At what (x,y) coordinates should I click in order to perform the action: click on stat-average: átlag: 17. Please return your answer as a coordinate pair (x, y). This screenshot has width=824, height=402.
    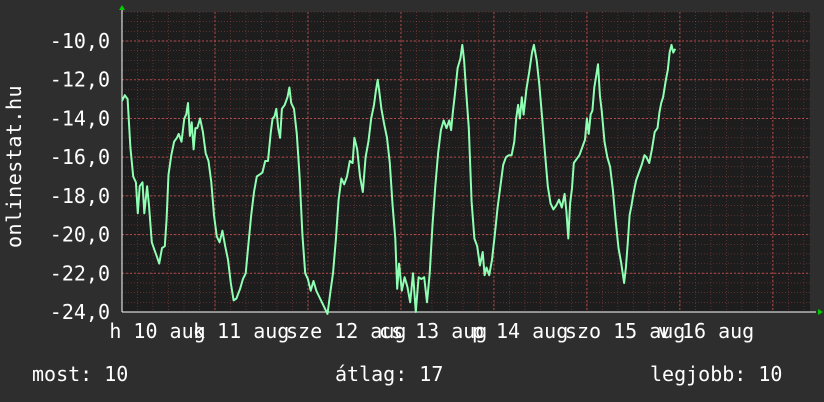
    Looking at the image, I should click on (389, 374).